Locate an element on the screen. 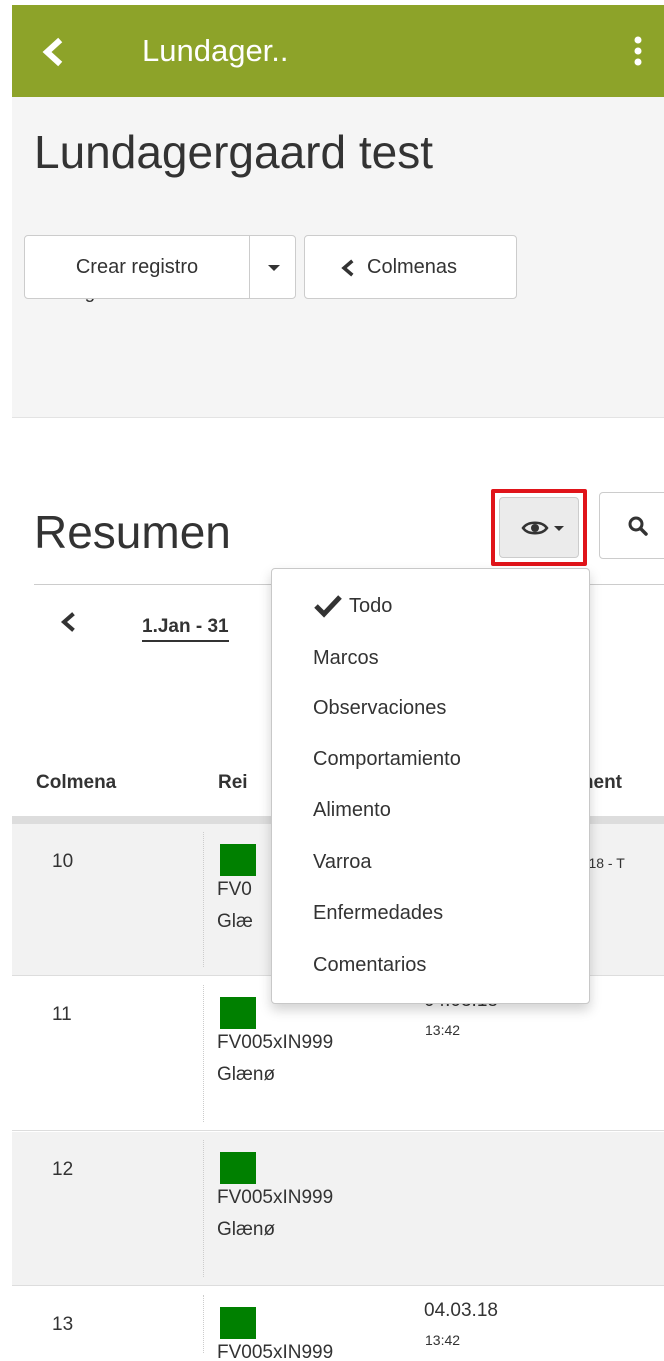  search-icon is located at coordinates (638, 526).